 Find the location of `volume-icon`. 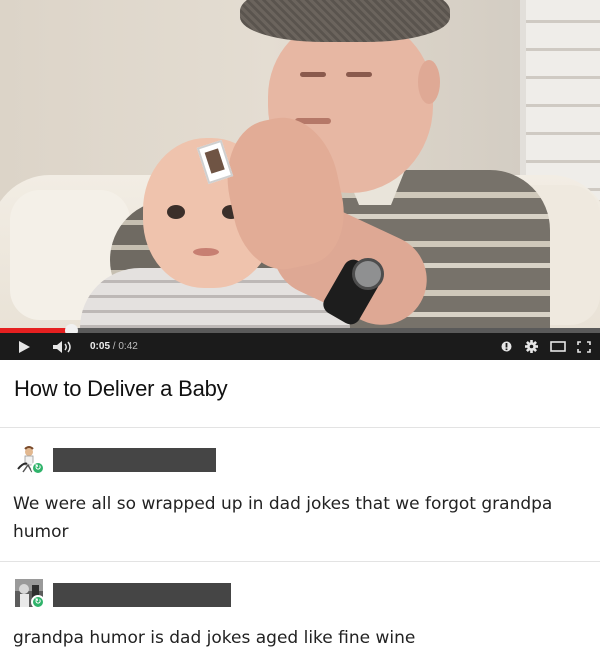

volume-icon is located at coordinates (62, 346).